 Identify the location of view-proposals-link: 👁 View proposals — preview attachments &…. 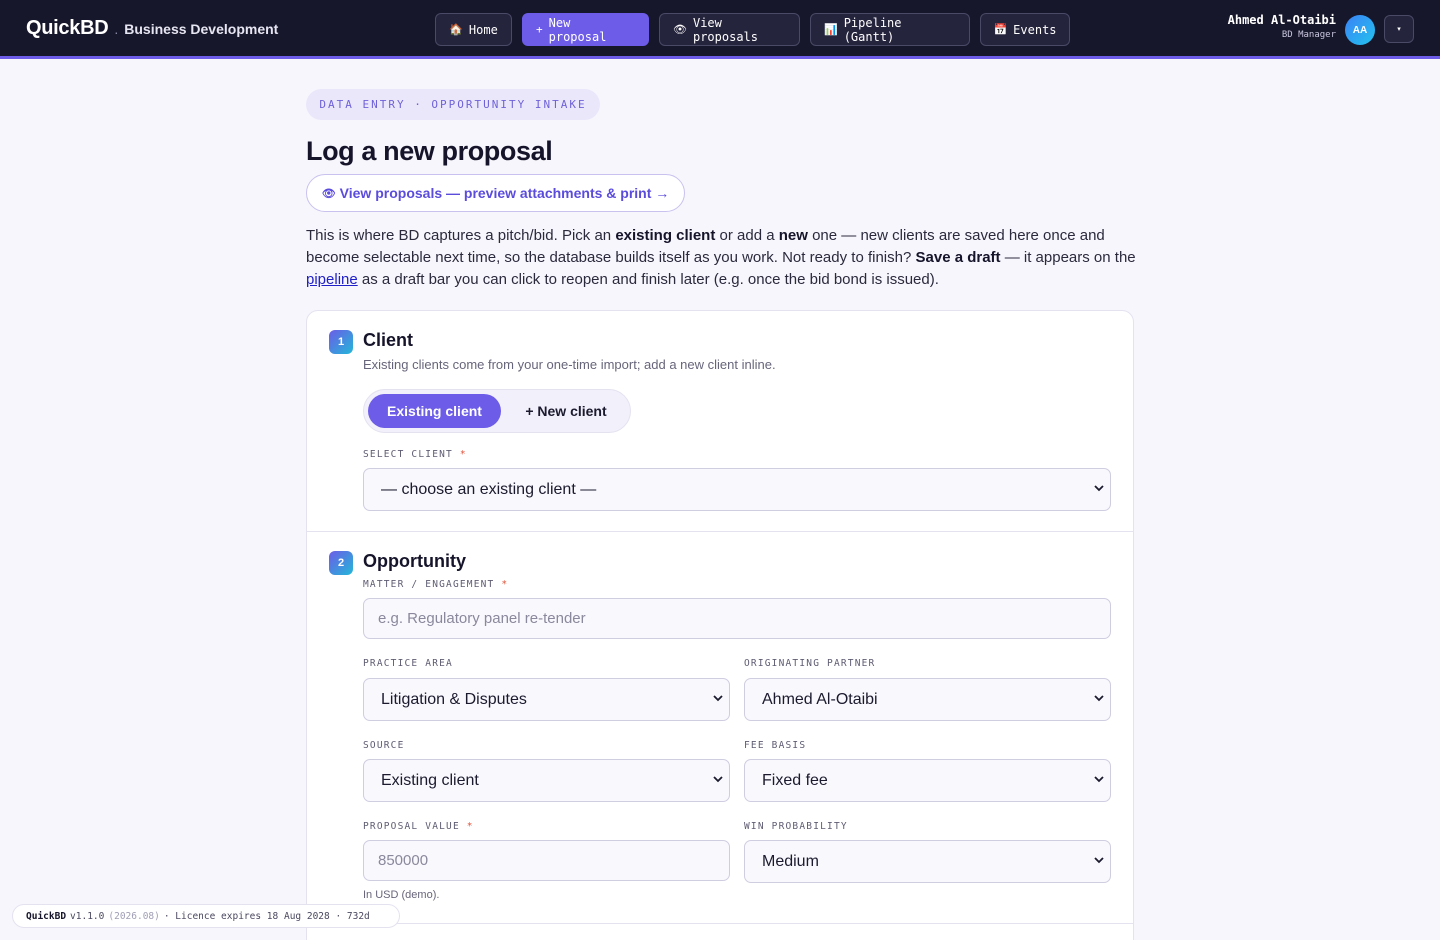
(495, 193).